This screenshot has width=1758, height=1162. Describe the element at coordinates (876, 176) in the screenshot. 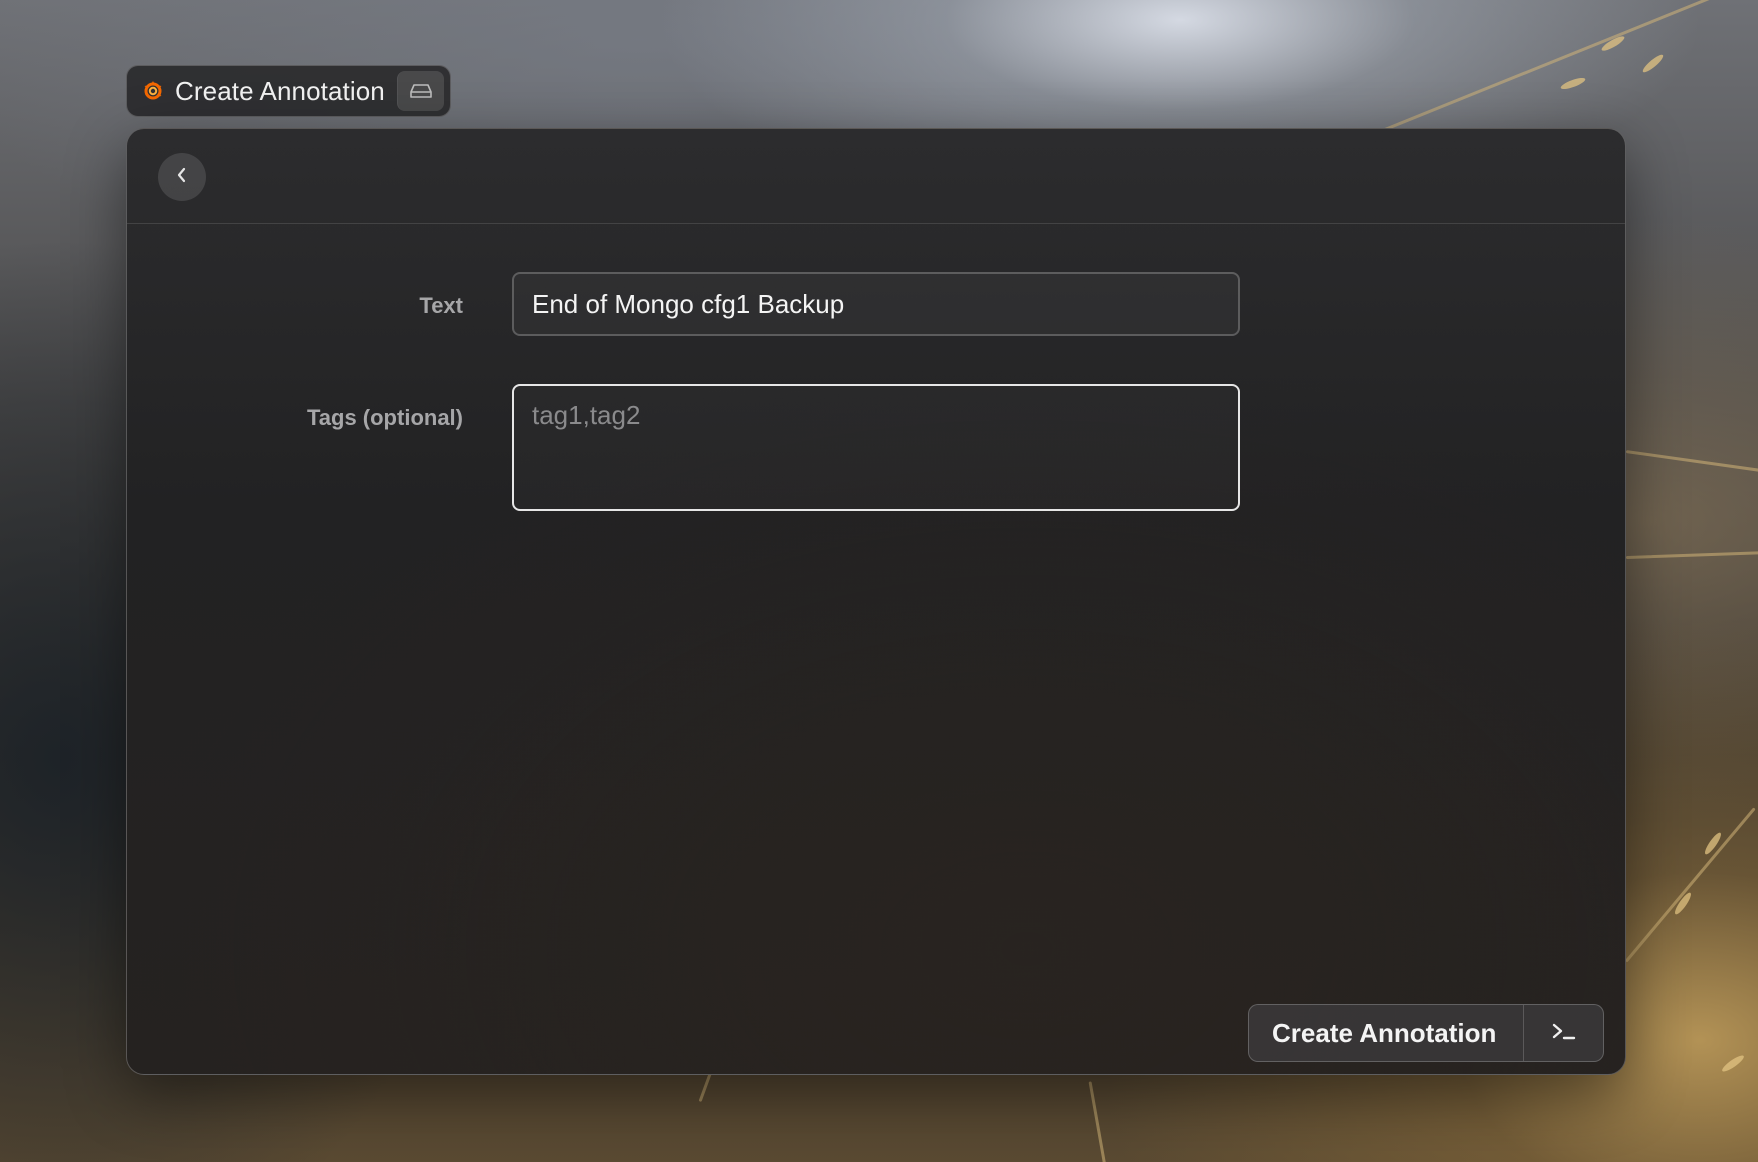

I see `window-header` at that location.